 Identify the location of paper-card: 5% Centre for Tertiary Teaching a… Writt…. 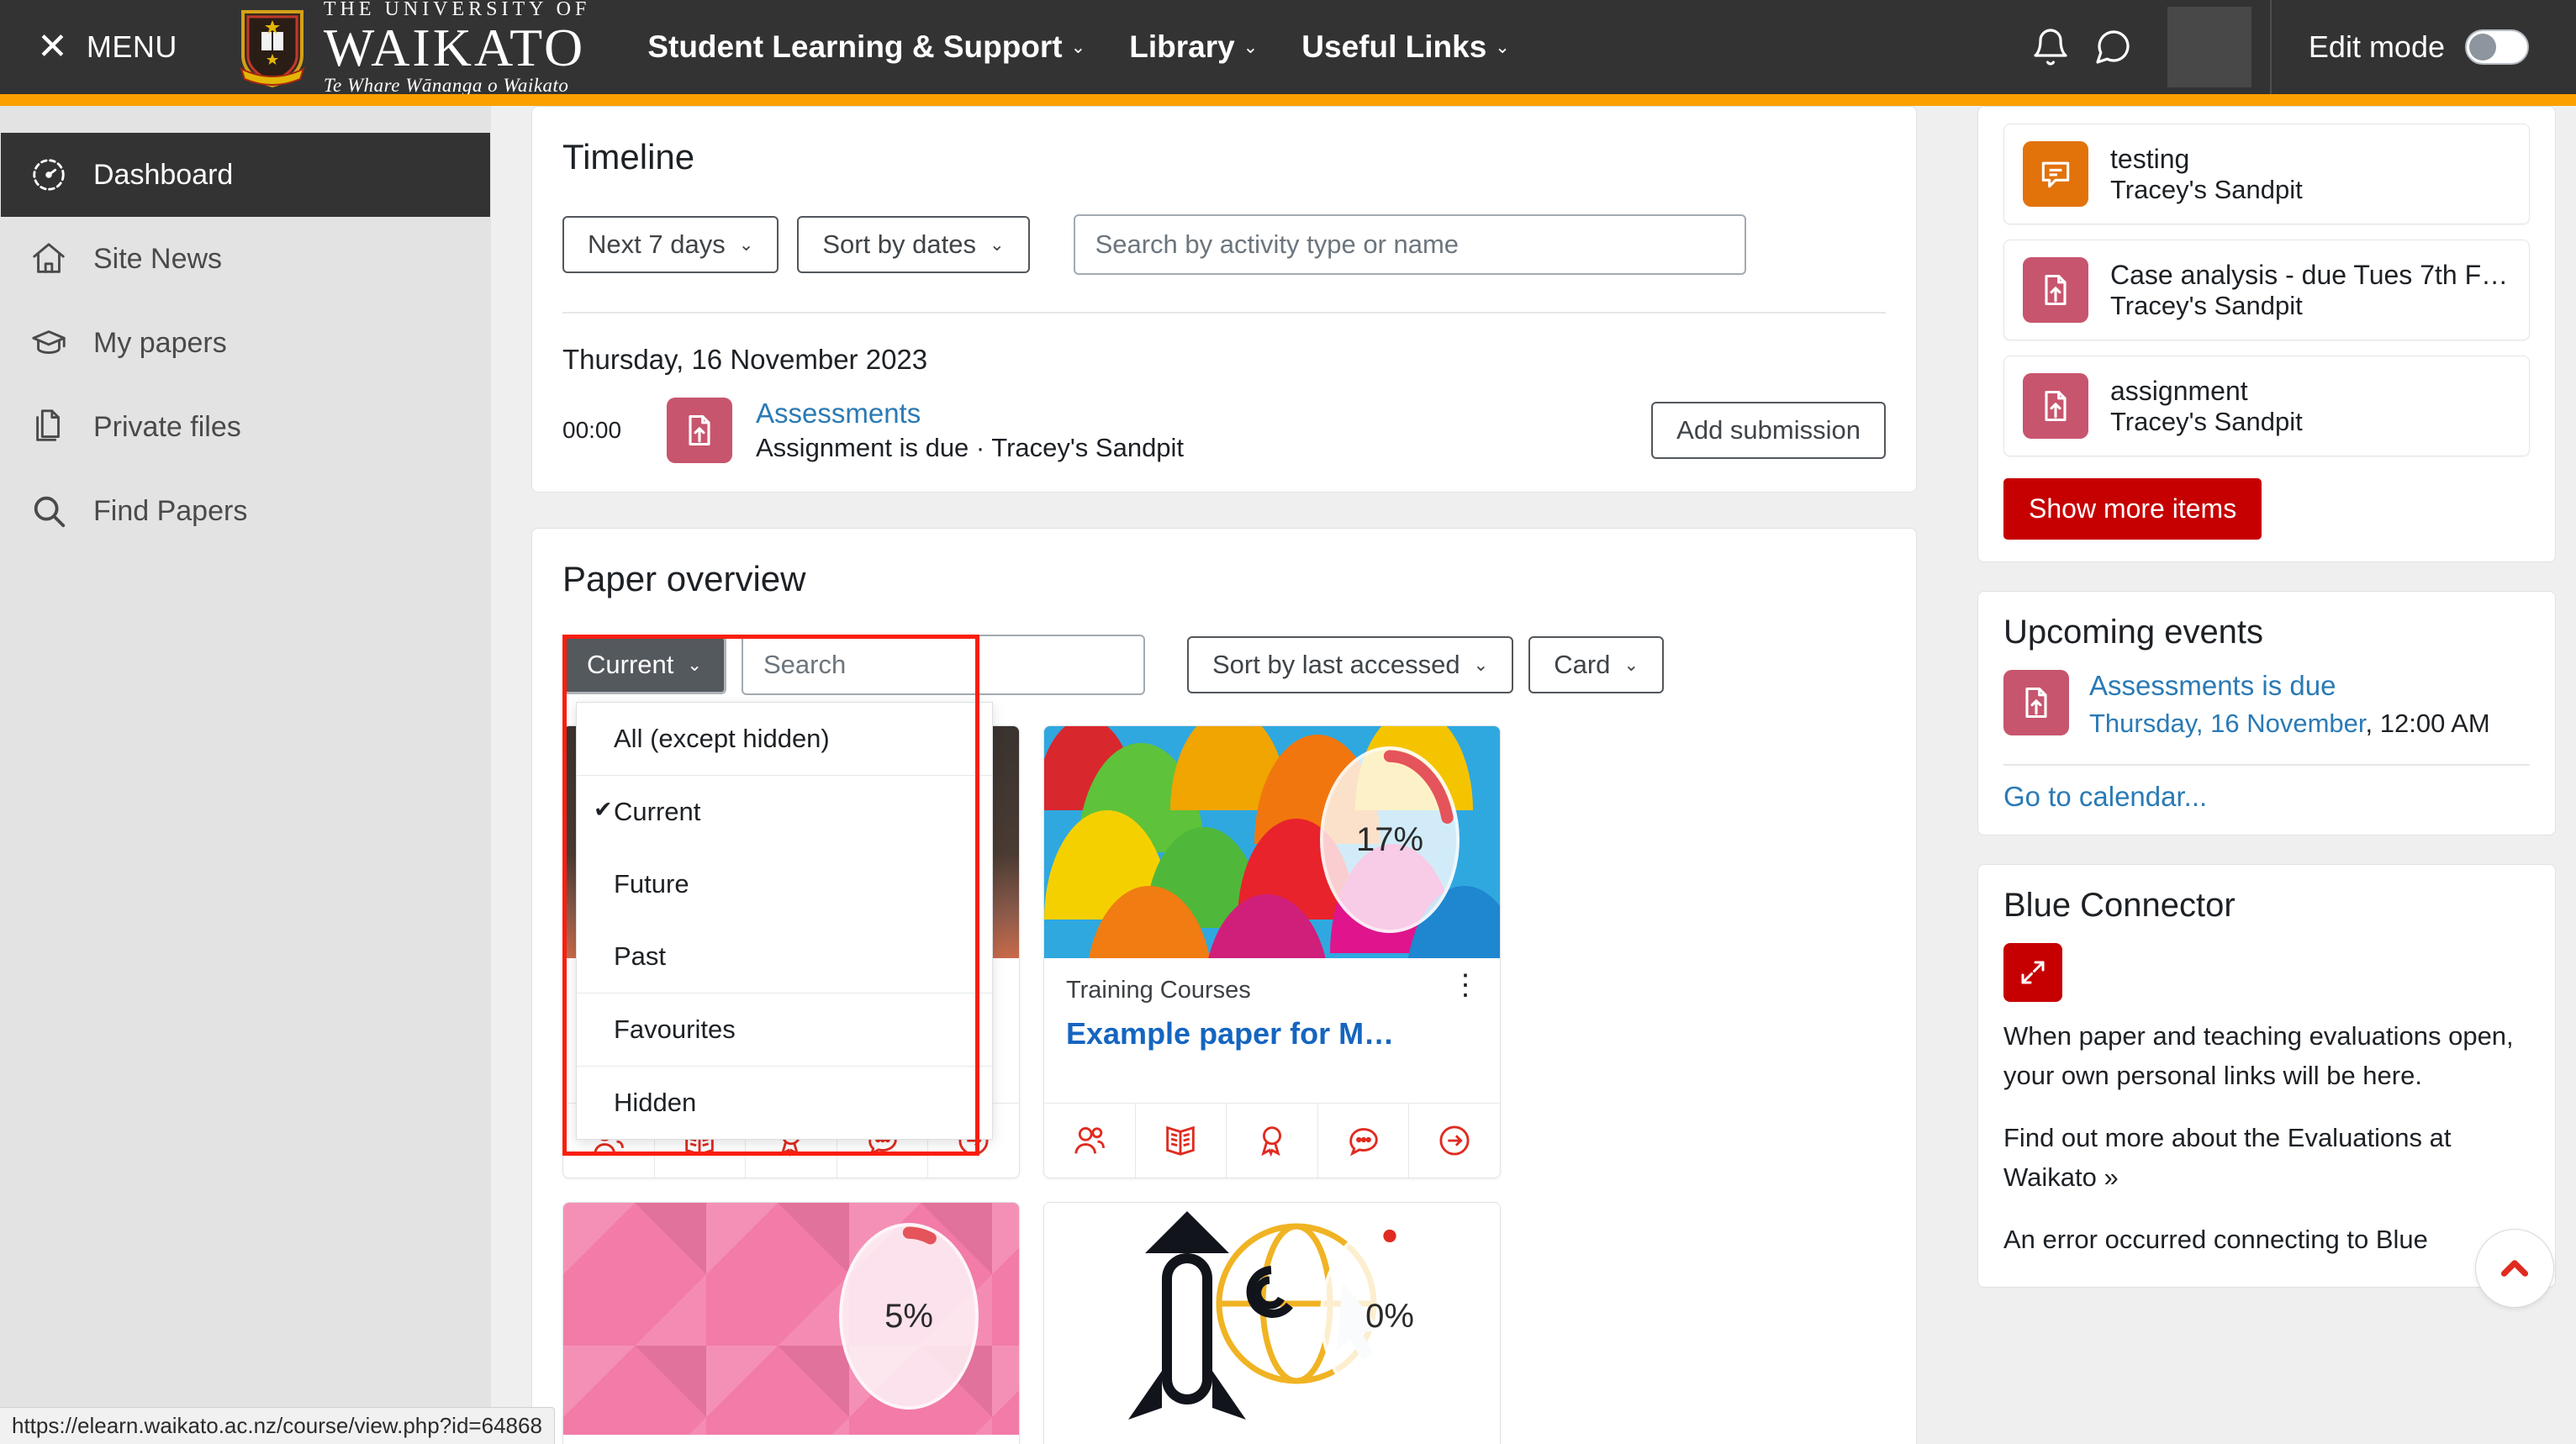
(791, 1323).